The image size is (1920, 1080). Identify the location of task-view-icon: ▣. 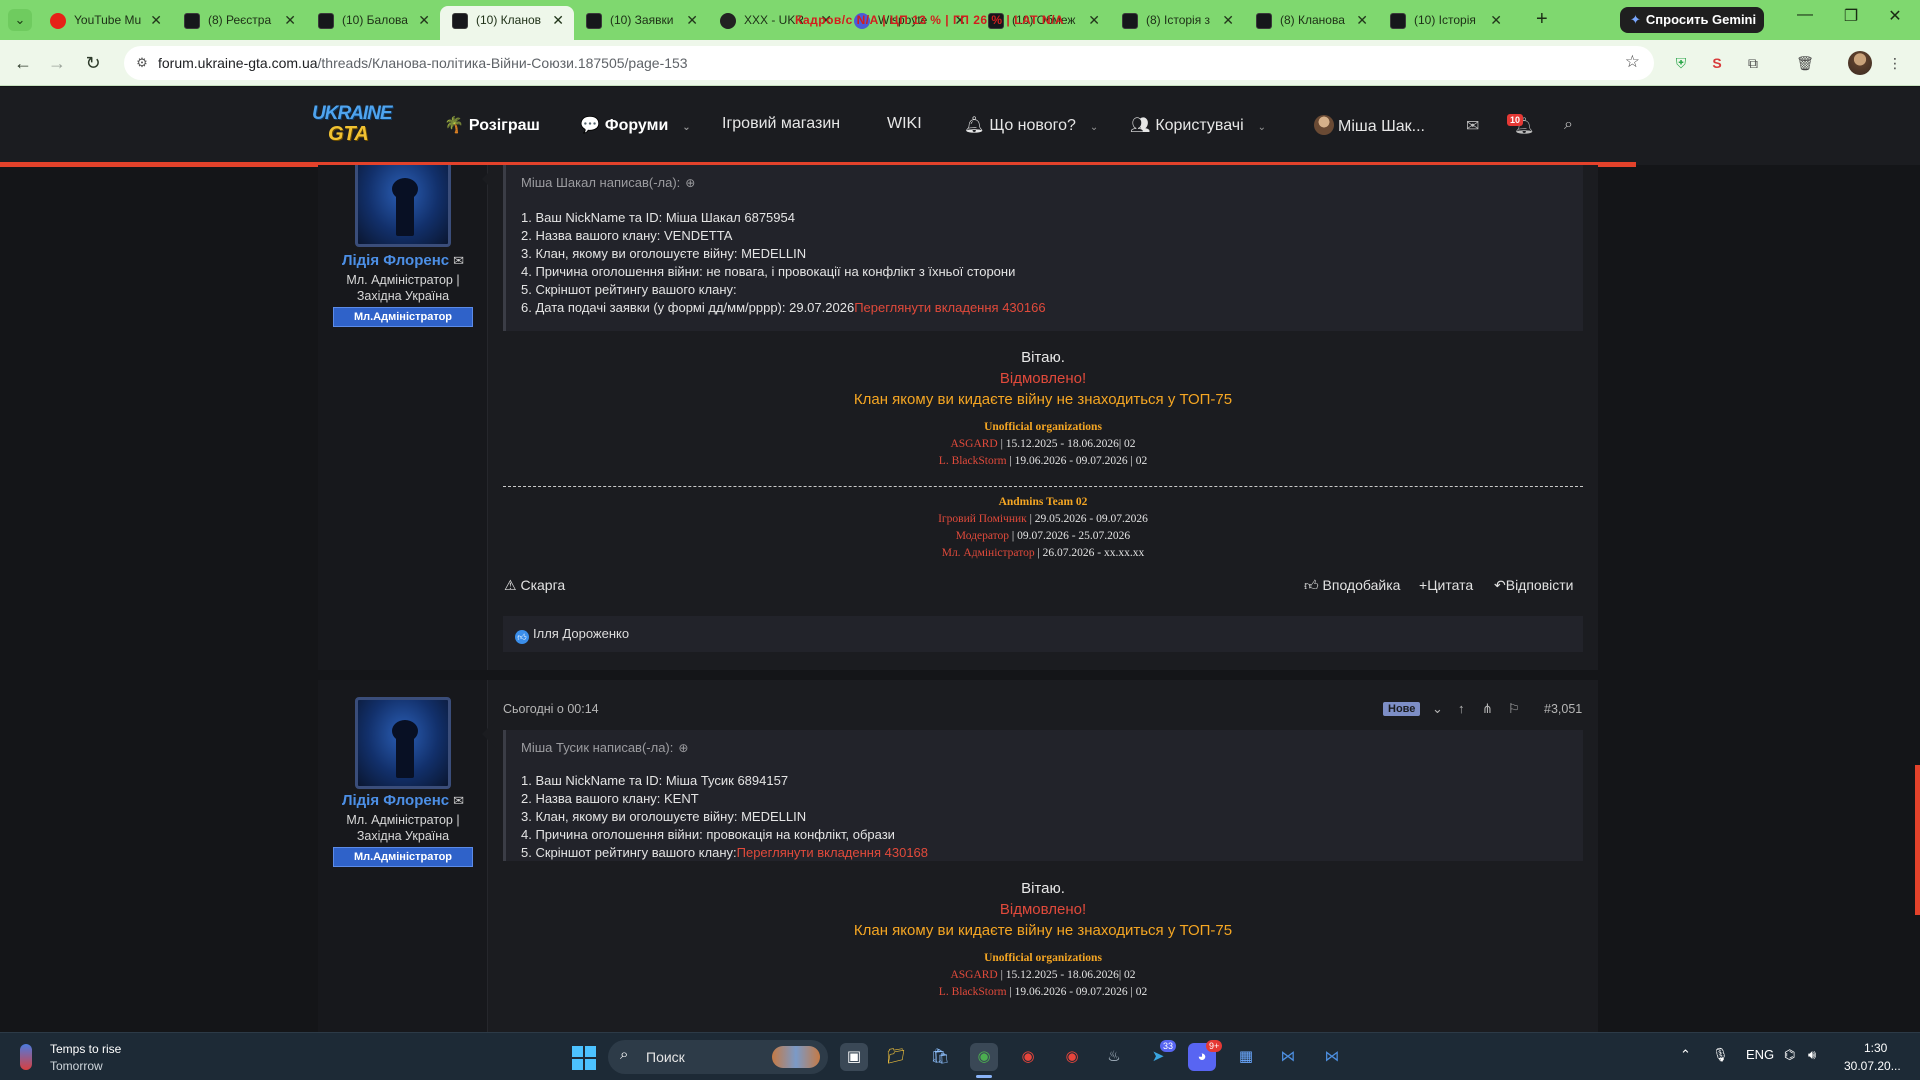
(854, 1057).